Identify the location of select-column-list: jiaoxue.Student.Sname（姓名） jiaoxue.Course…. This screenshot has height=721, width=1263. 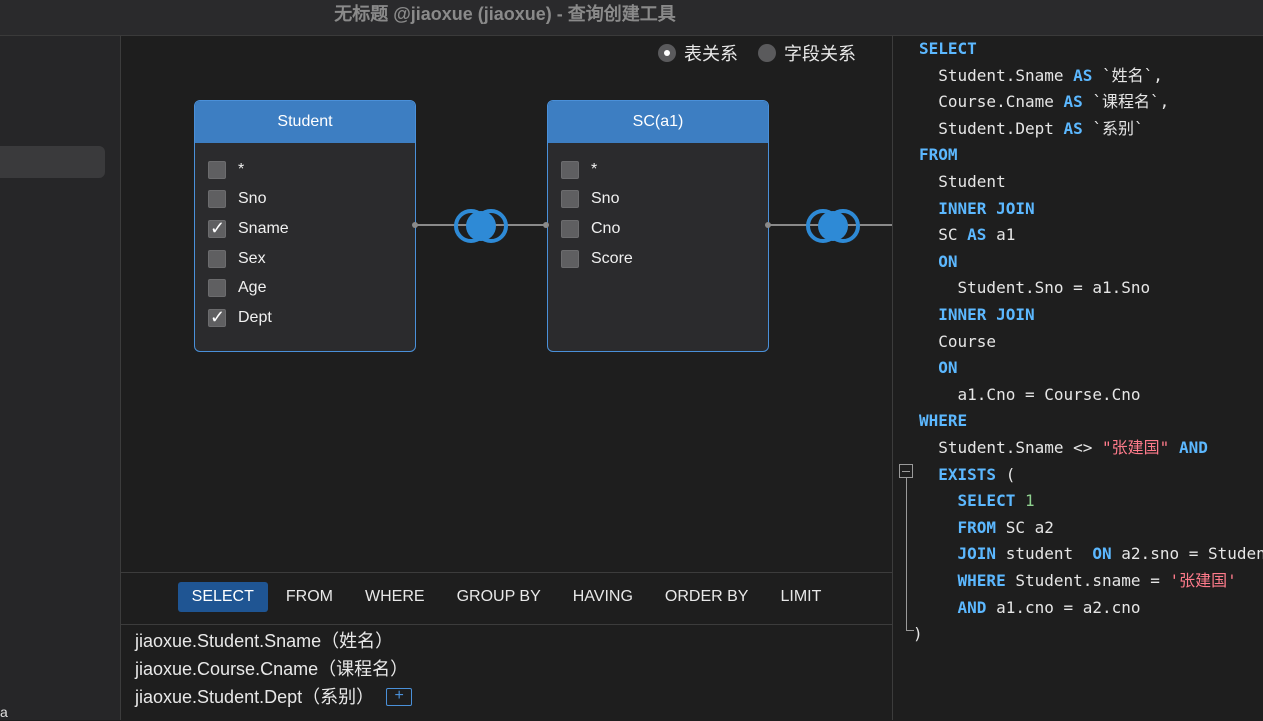
(274, 669).